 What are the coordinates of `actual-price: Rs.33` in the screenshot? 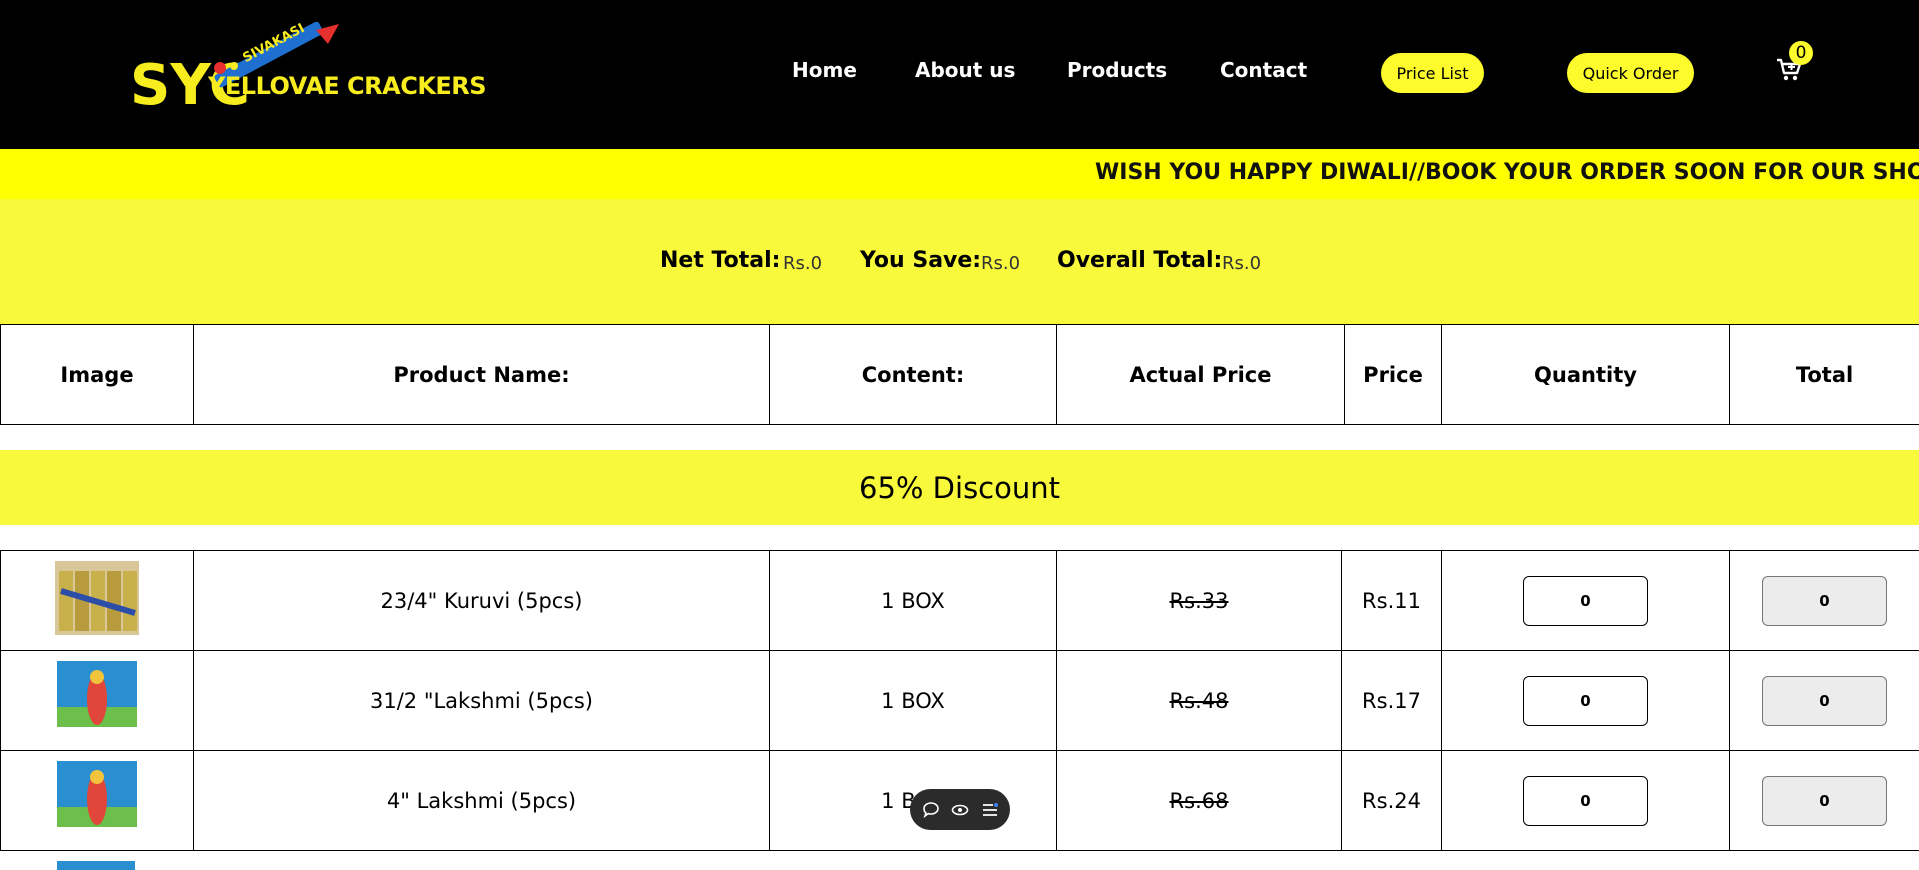 It's located at (1199, 601).